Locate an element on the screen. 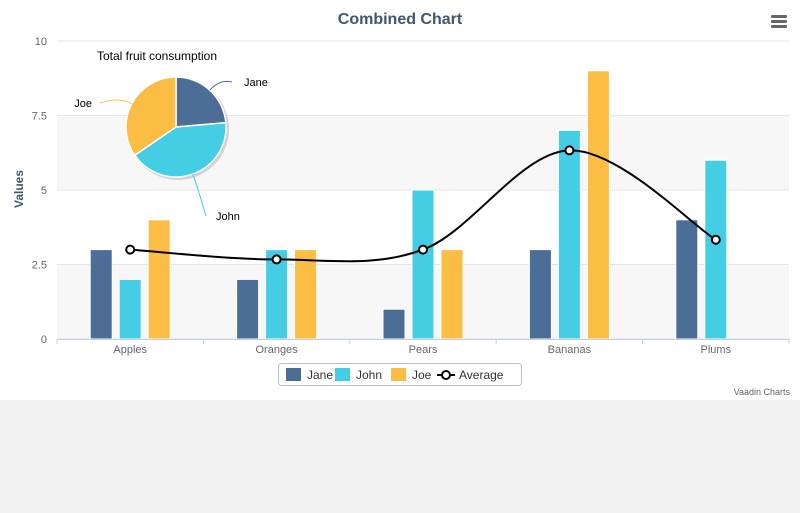 This screenshot has width=800, height=513. pie-label-joe: Joe is located at coordinates (83, 104).